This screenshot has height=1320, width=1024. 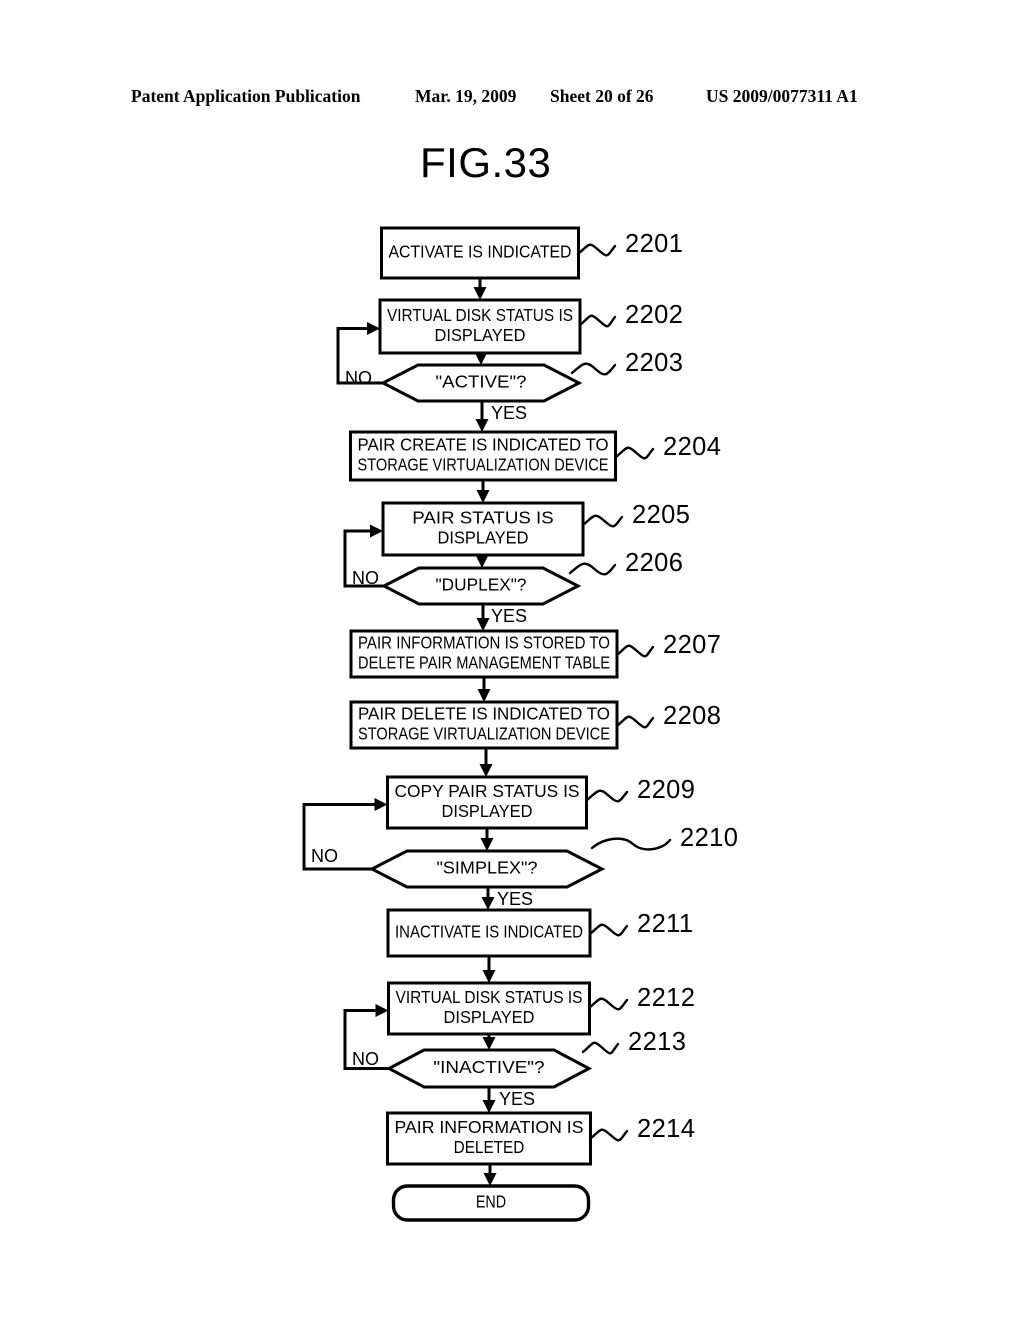 I want to click on reference-number-2213: 2213, so click(x=657, y=1042).